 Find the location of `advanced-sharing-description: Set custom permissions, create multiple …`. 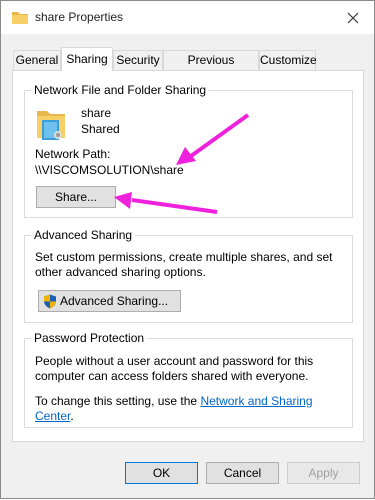

advanced-sharing-description: Set custom permissions, create multiple … is located at coordinates (184, 264).